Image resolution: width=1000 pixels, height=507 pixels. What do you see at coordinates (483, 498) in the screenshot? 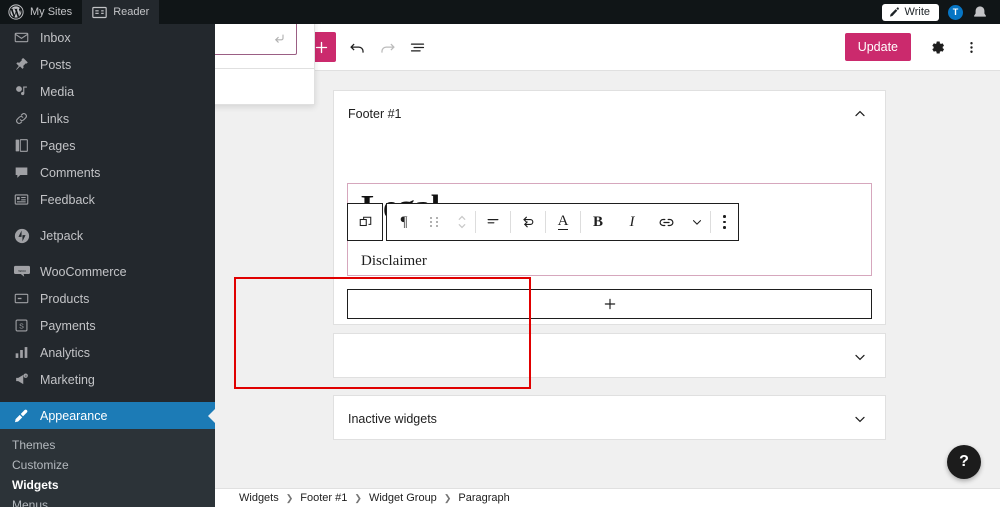
I see `breadcrumb-item: Paragraph` at bounding box center [483, 498].